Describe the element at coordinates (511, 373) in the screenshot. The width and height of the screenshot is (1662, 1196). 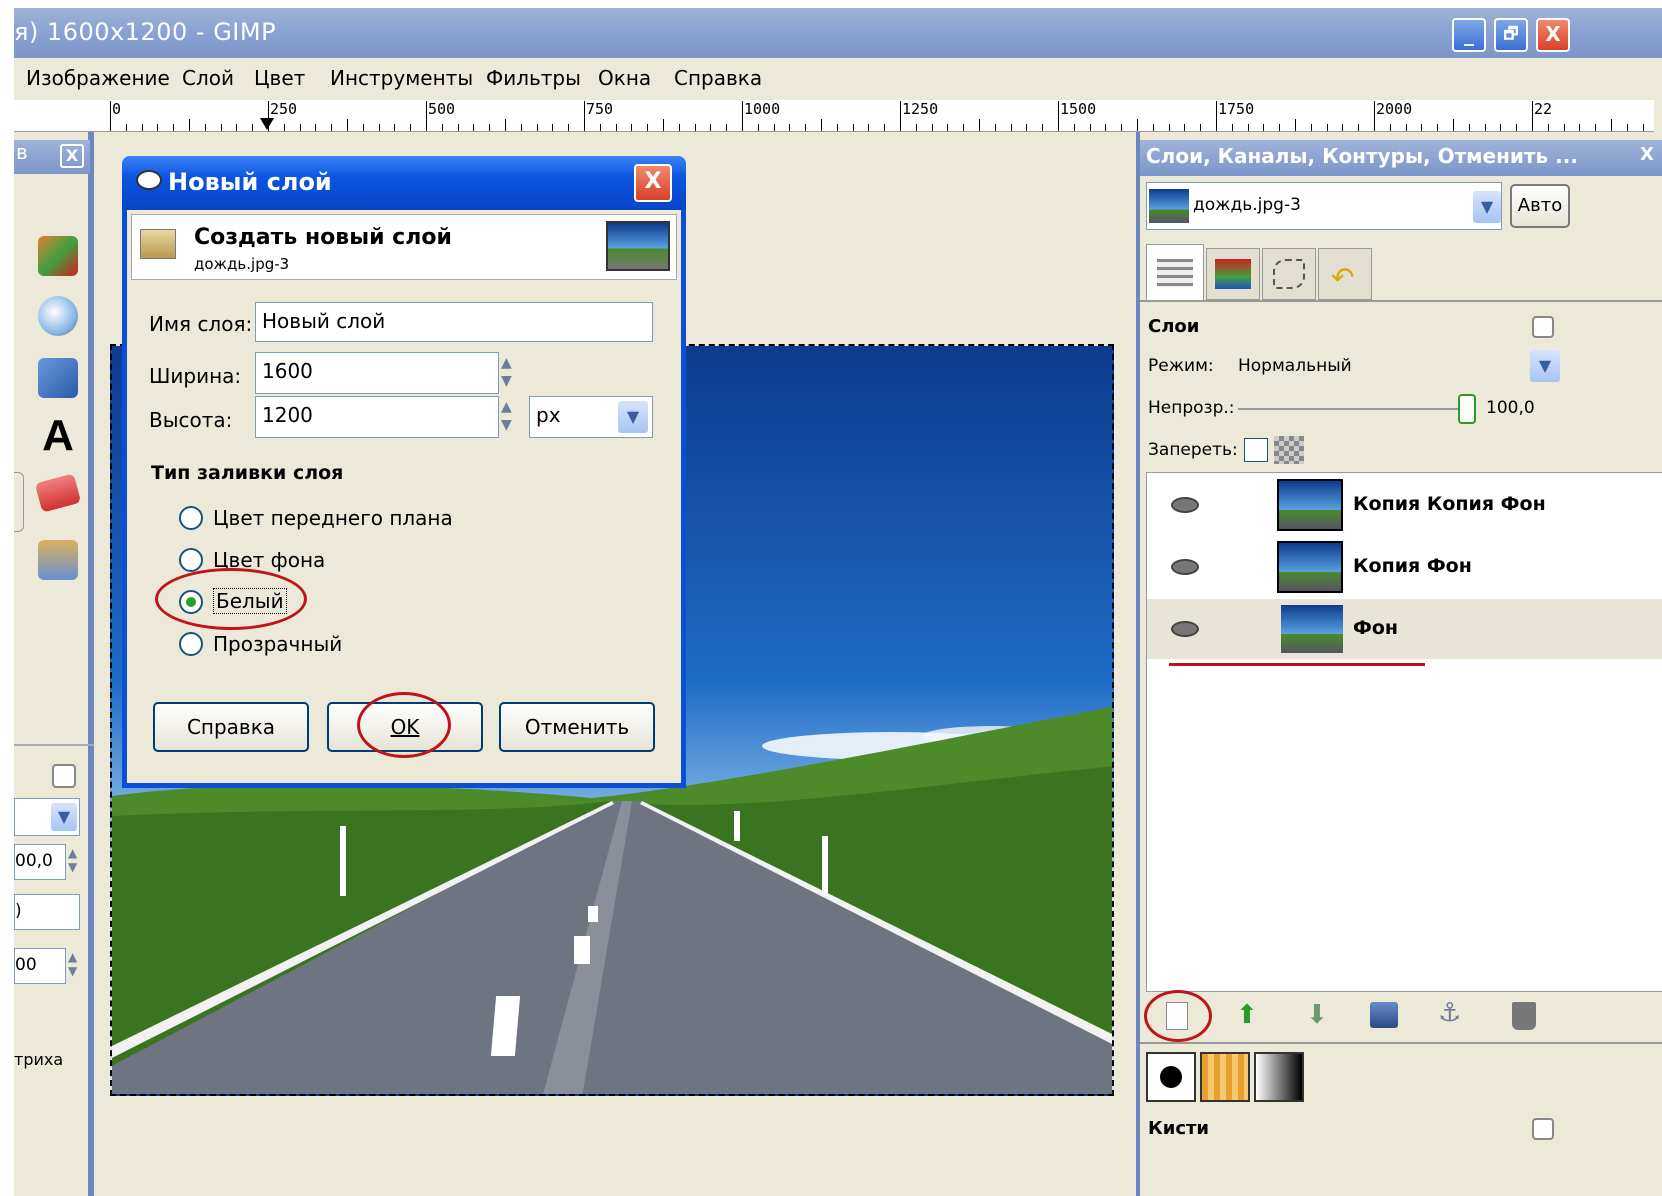
I see `width-spinner-icon: ▲ ▼` at that location.